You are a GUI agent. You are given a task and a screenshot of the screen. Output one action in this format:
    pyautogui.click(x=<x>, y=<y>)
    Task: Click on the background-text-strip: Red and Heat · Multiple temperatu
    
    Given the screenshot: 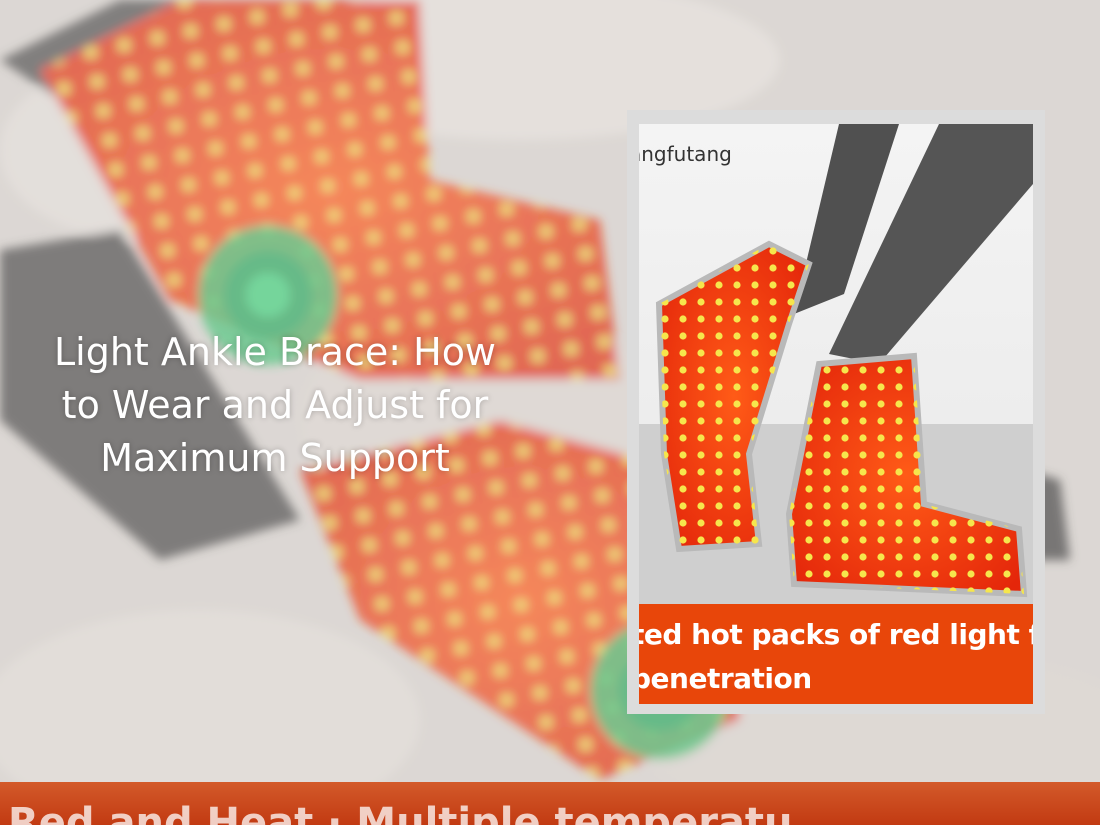 What is the action you would take?
    pyautogui.click(x=550, y=803)
    